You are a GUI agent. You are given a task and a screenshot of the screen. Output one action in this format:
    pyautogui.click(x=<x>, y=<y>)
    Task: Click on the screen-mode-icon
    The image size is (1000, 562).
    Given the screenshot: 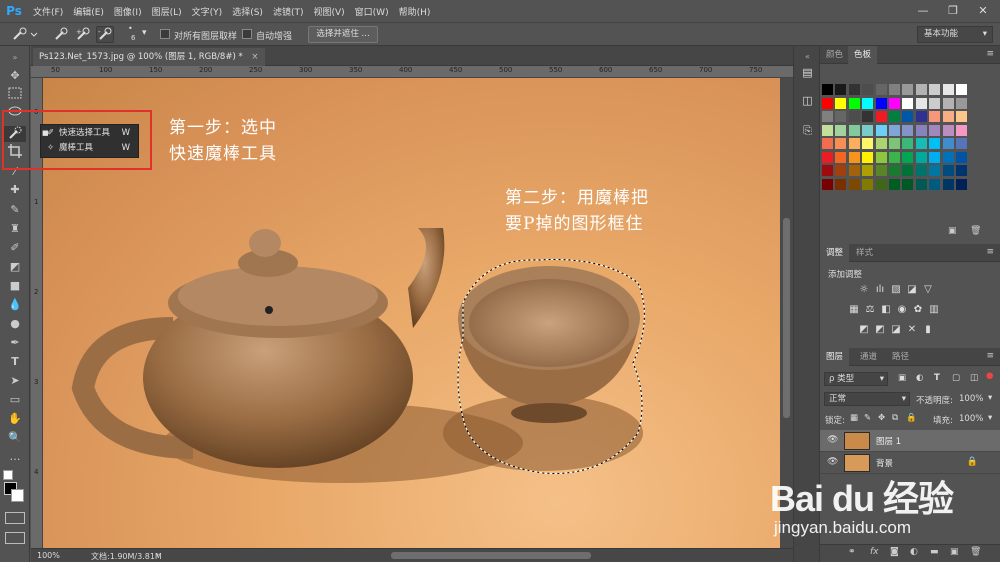 What is the action you would take?
    pyautogui.click(x=15, y=538)
    